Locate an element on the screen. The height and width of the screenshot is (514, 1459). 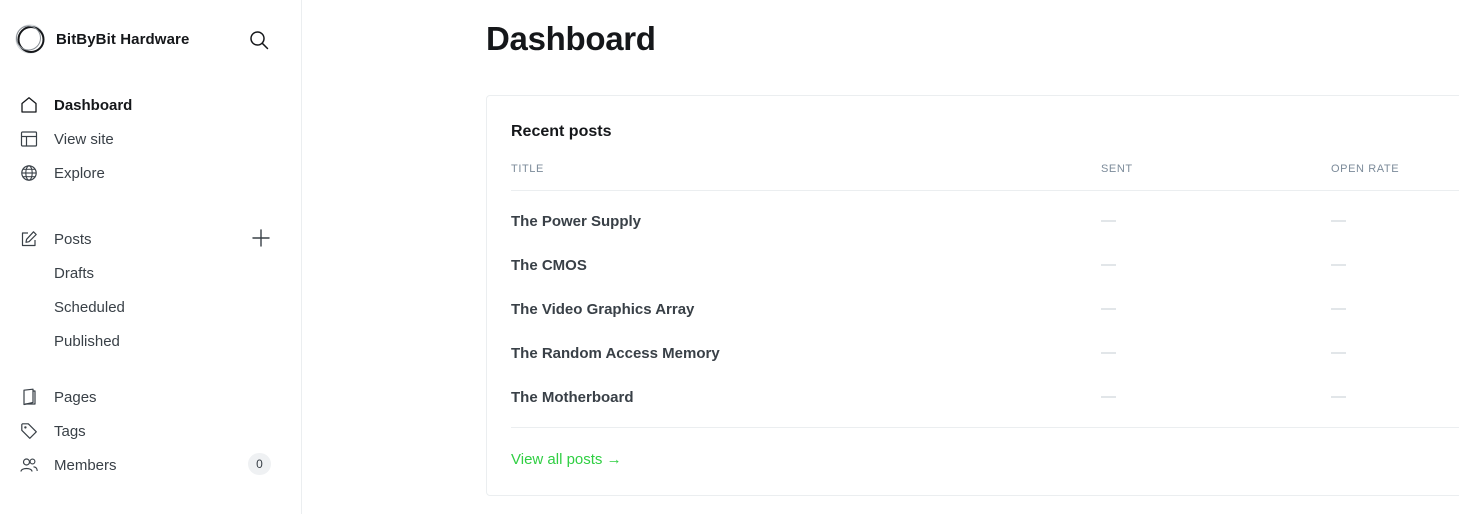
nav-item-explore: Explore is located at coordinates (62, 173).